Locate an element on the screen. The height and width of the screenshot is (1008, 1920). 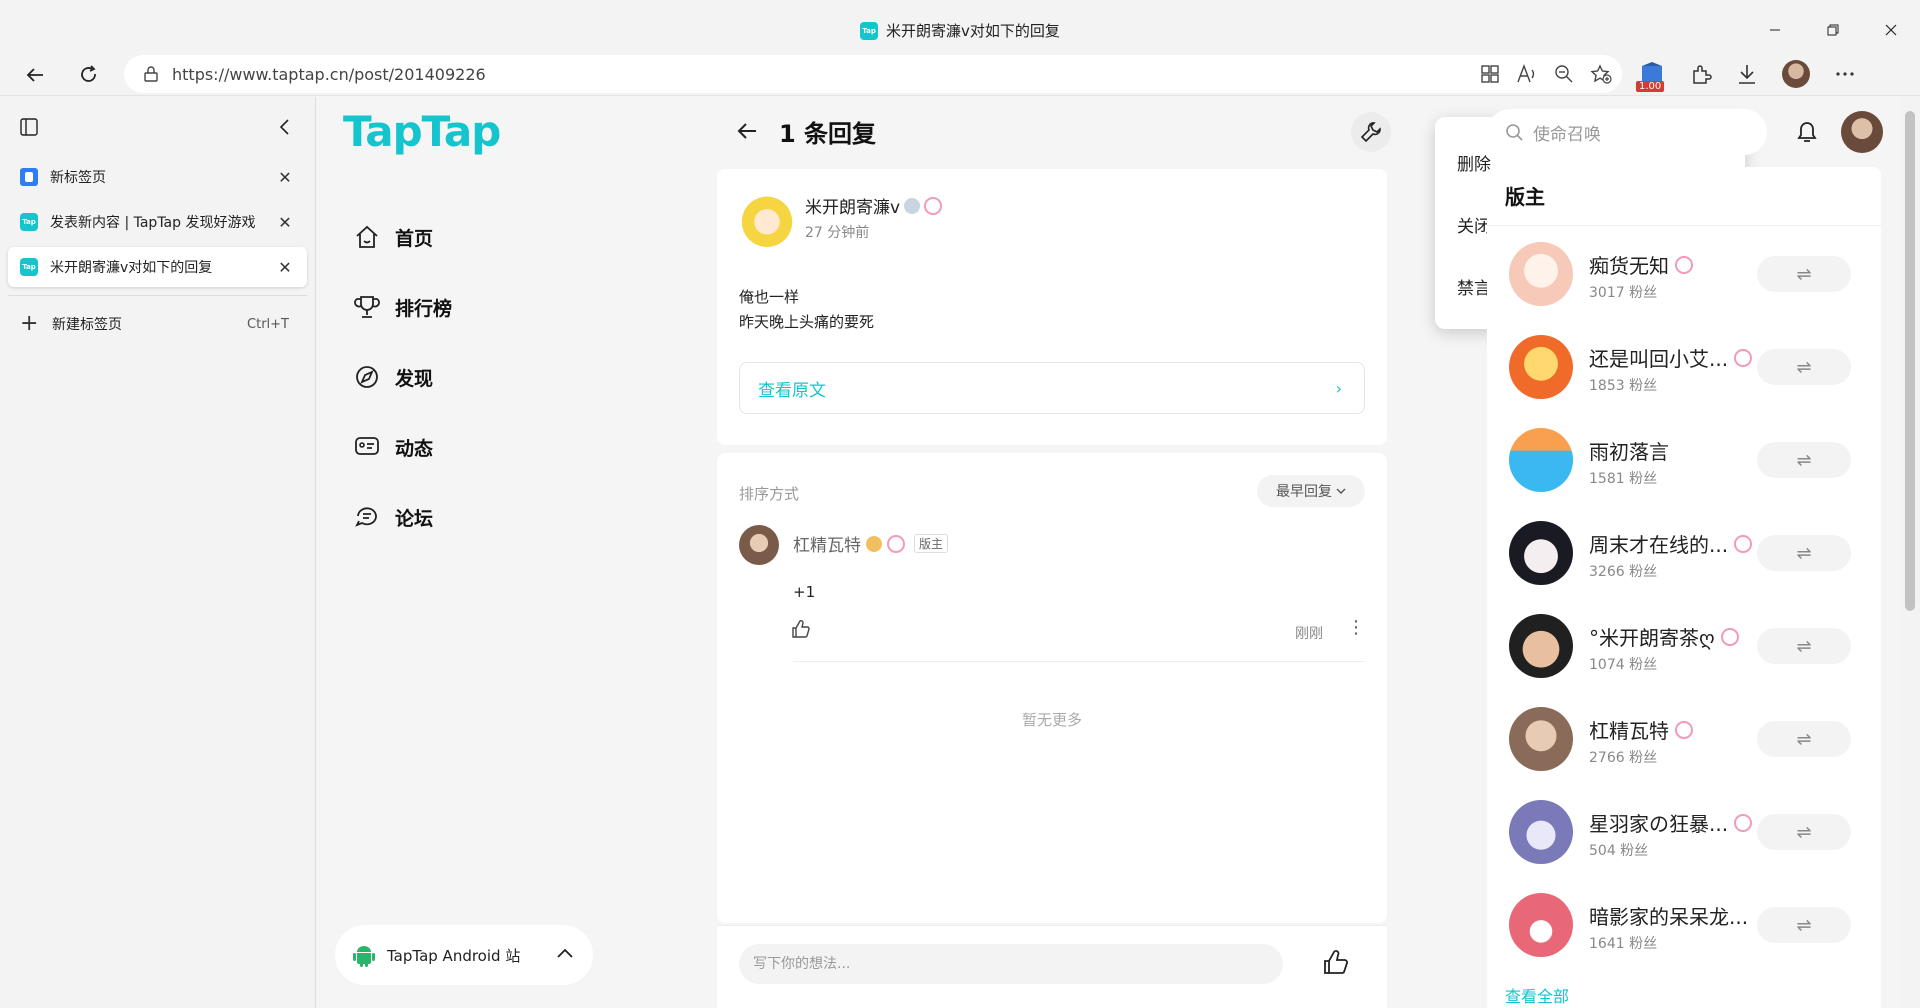
sort-value: 最早回复 is located at coordinates (1304, 492).